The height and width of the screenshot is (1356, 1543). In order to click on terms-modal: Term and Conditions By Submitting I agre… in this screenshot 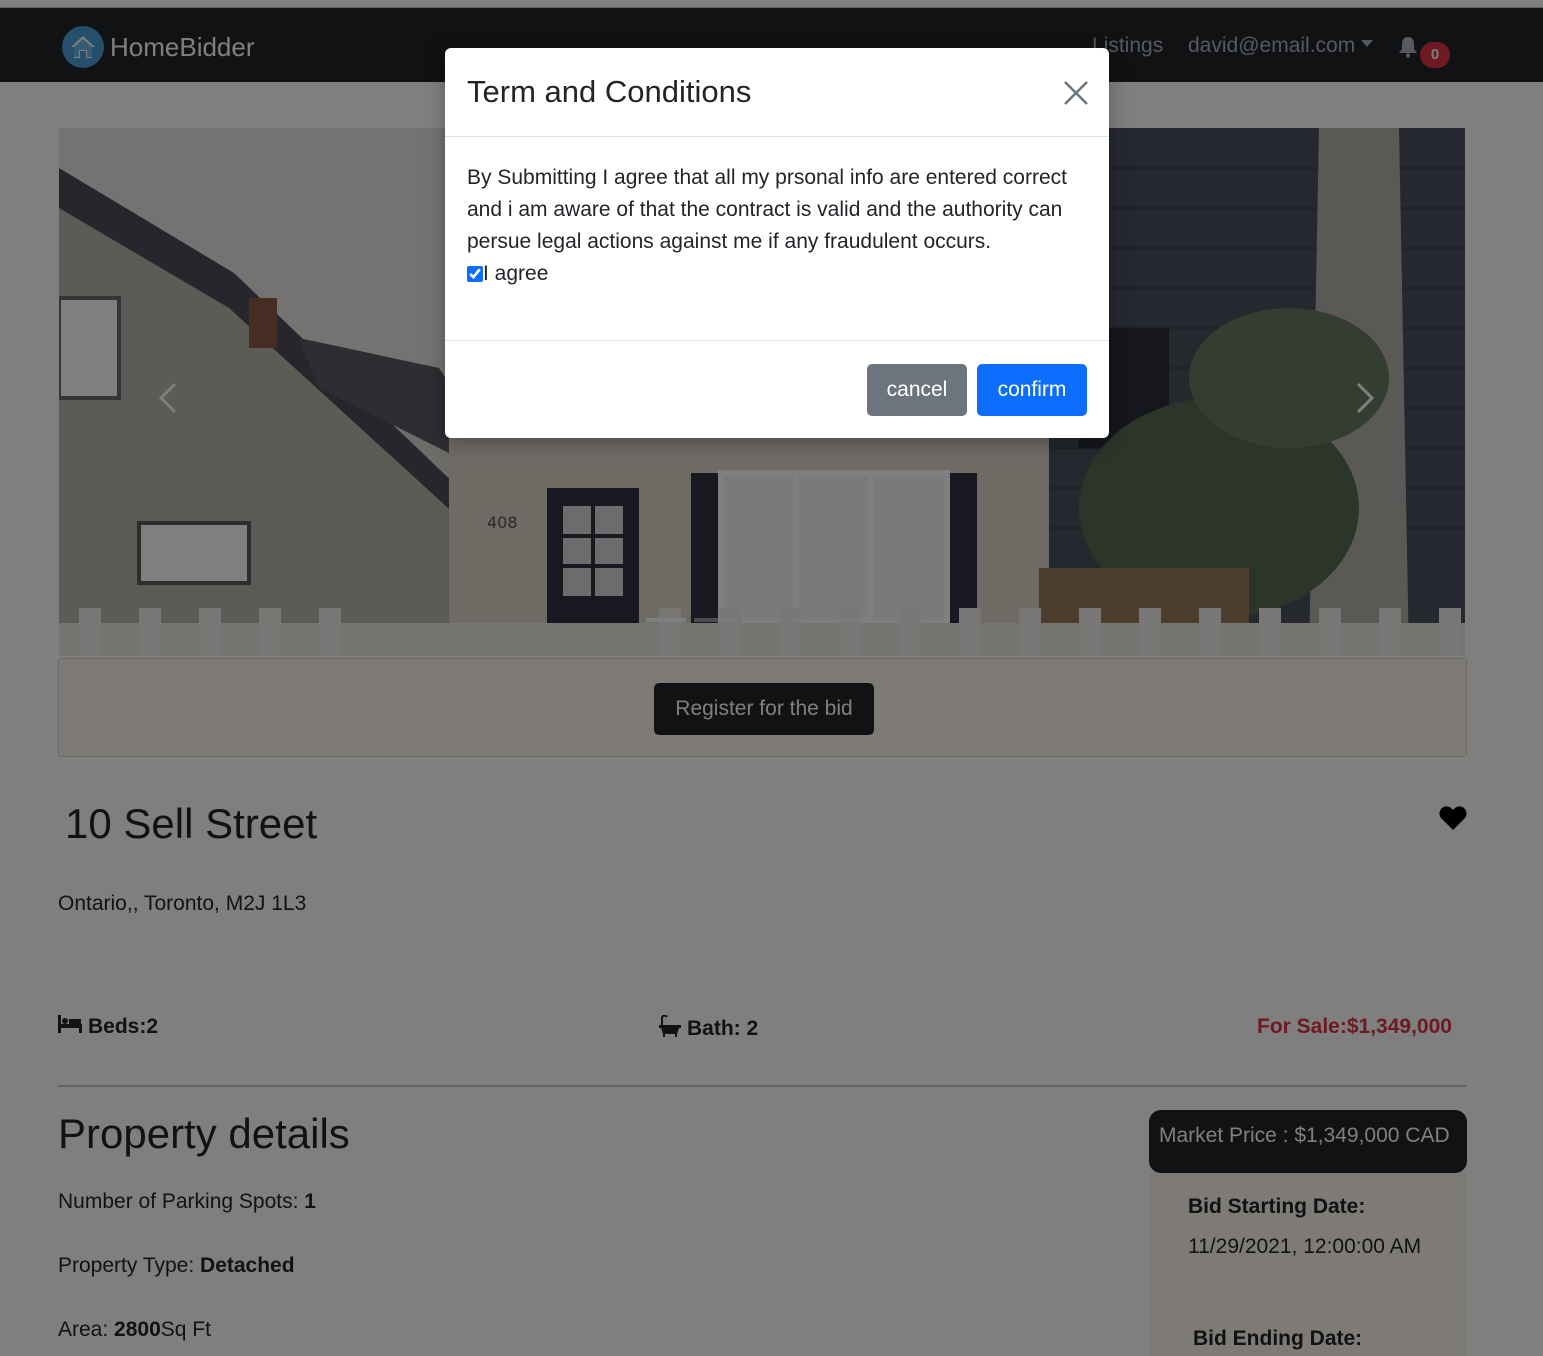, I will do `click(777, 243)`.